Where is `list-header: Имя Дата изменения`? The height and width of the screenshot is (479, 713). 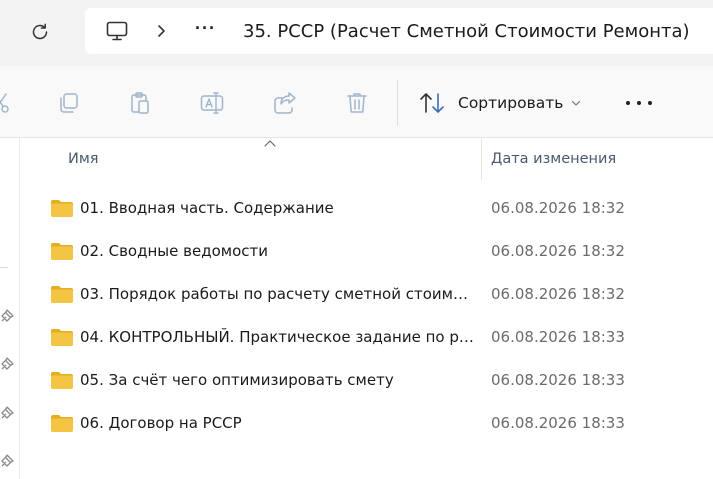
list-header: Имя Дата изменения is located at coordinates (366, 159).